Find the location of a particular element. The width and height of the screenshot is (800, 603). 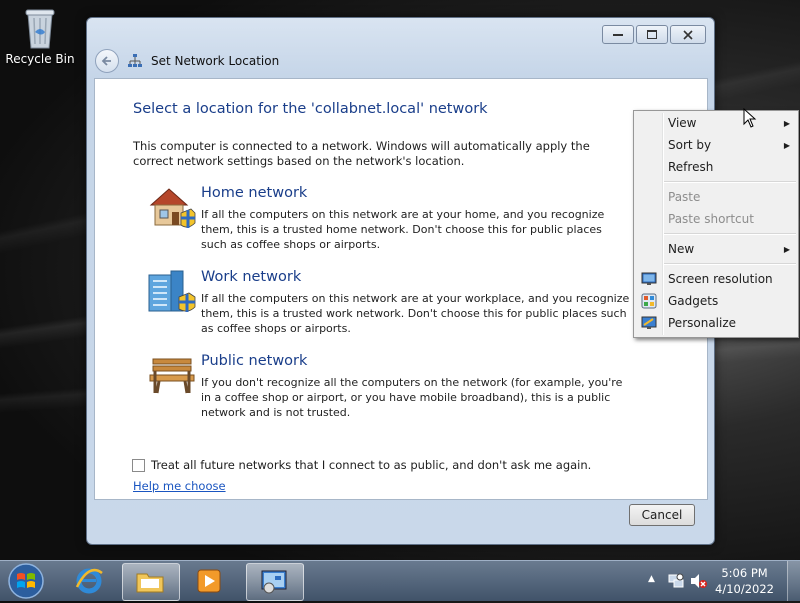

clock-time: 5:06 PM is located at coordinates (744, 573).